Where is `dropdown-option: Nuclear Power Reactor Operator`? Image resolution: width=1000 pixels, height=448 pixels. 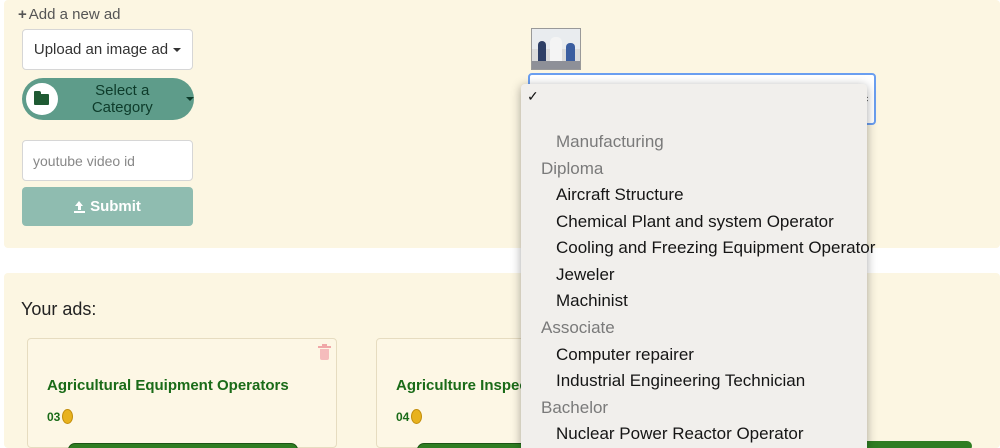
dropdown-option: Nuclear Power Reactor Operator is located at coordinates (680, 434).